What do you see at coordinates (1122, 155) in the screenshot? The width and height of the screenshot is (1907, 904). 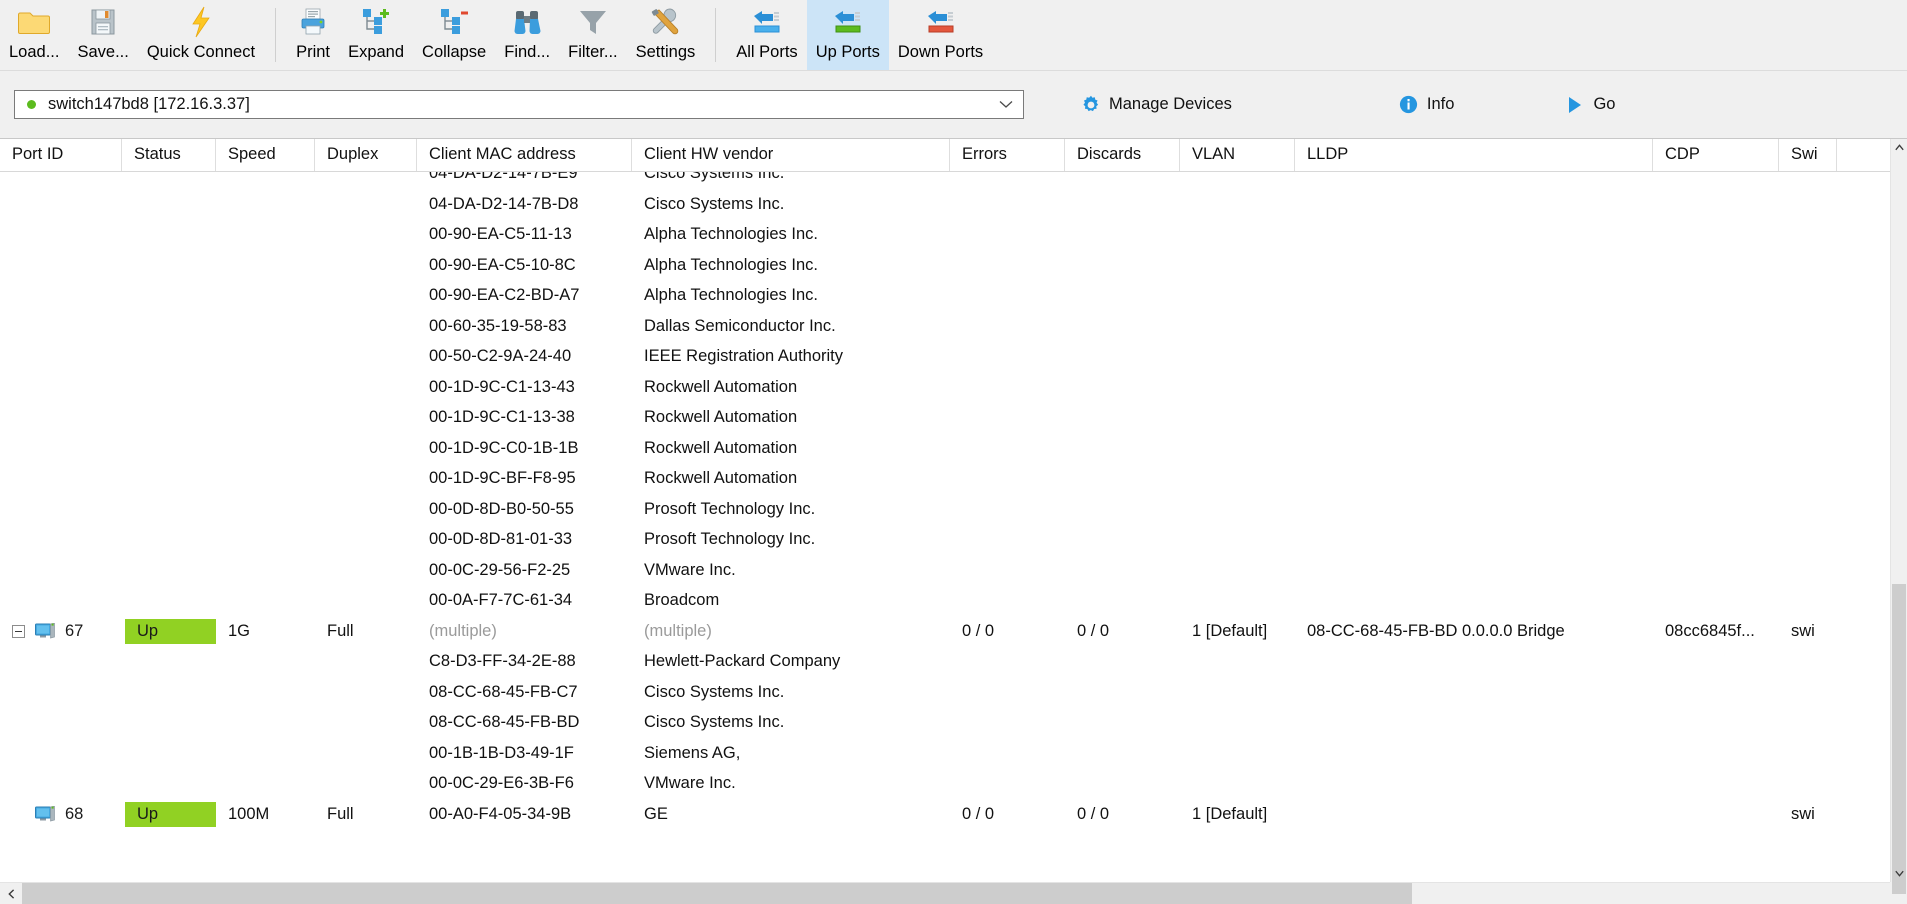 I see `column-header-discards: Discards` at bounding box center [1122, 155].